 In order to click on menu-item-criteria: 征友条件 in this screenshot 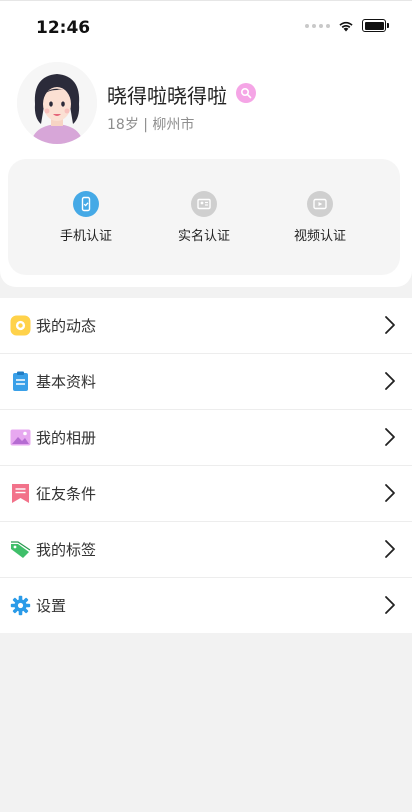, I will do `click(206, 494)`.